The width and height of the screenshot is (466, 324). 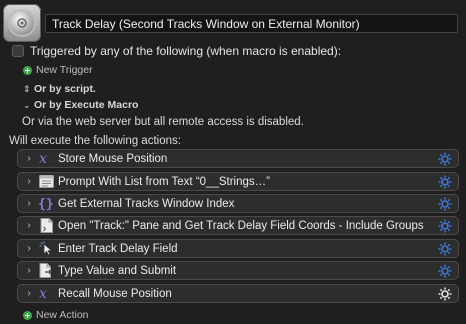 What do you see at coordinates (18, 51) in the screenshot?
I see `triggers-checkbox` at bounding box center [18, 51].